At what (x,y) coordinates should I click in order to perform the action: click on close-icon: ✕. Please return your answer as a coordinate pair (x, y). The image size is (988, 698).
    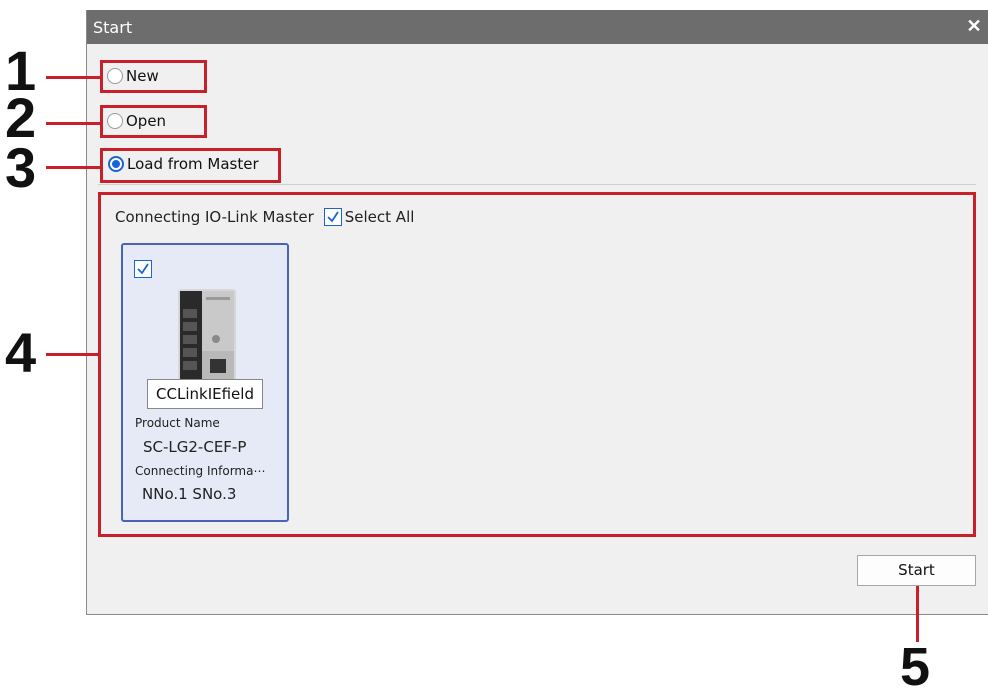
    Looking at the image, I should click on (974, 26).